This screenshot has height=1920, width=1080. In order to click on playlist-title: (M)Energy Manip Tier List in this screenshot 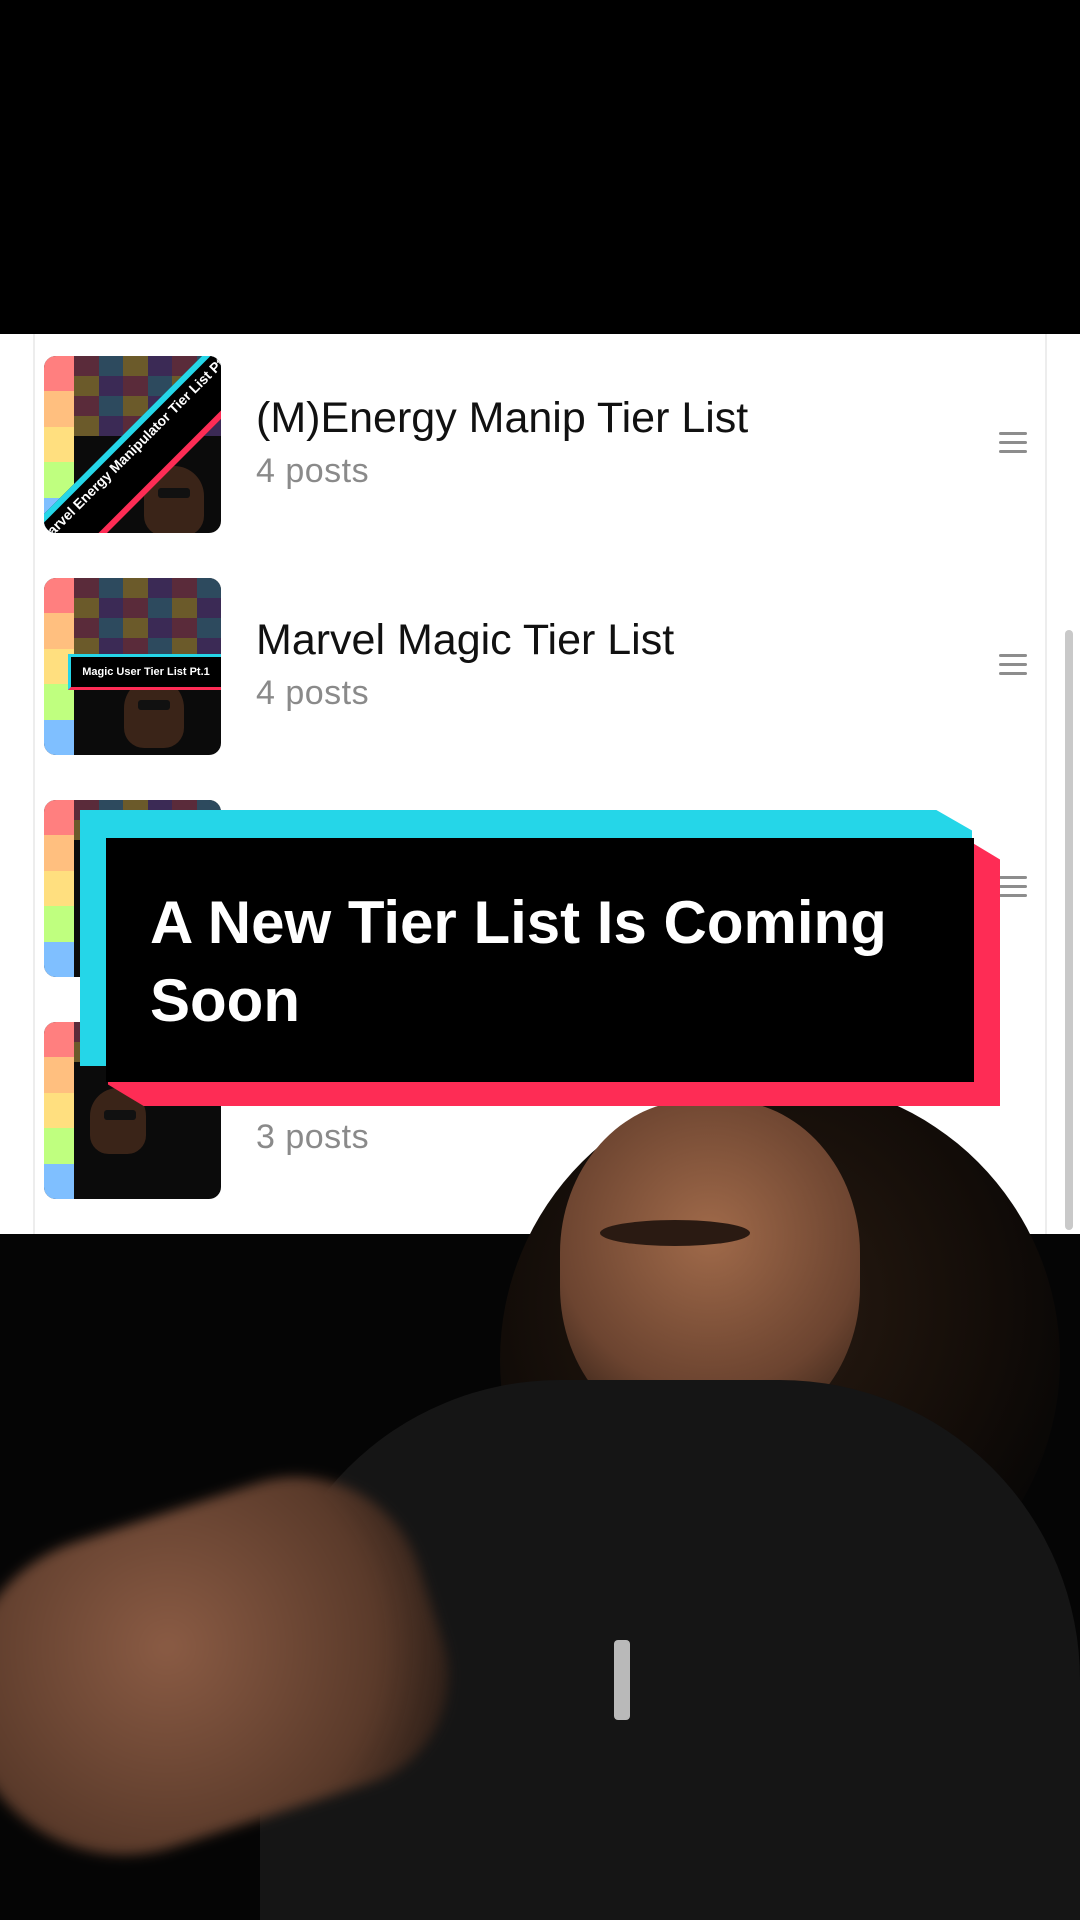, I will do `click(502, 418)`.